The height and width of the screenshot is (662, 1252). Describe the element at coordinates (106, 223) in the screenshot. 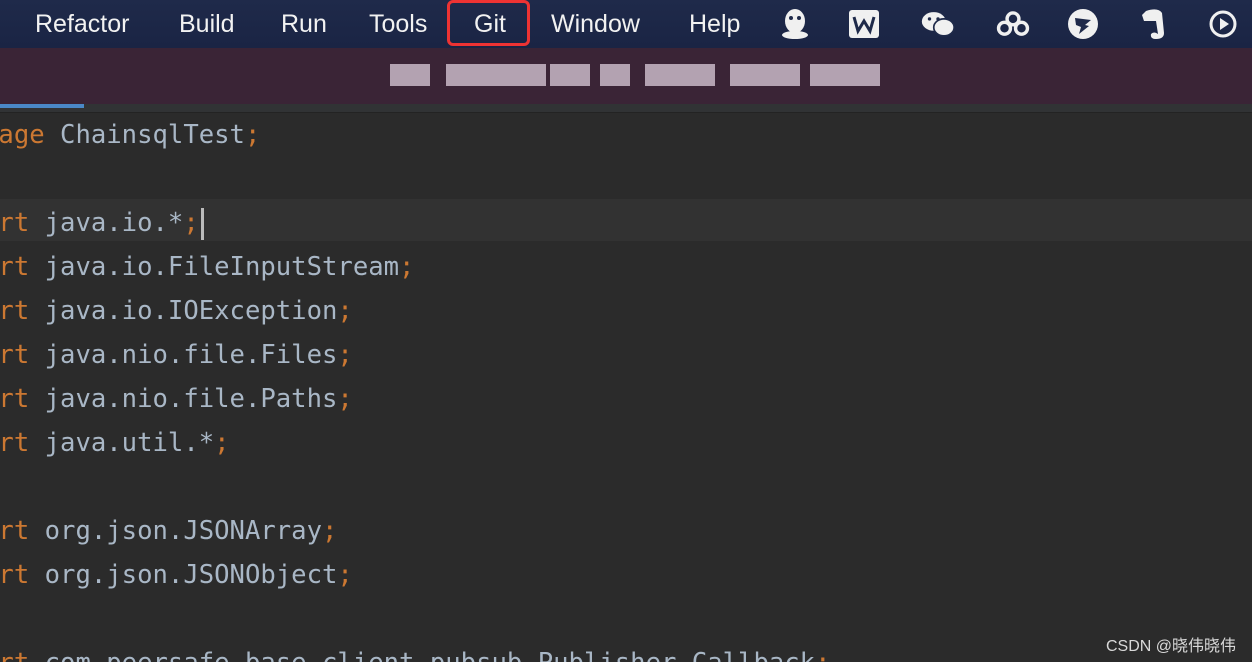

I see `code-text: java.io.*` at that location.